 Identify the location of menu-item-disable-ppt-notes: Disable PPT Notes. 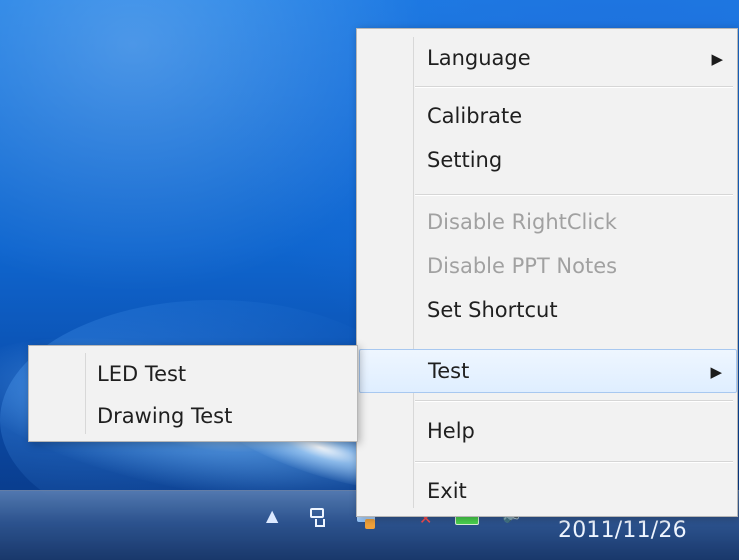
(548, 267).